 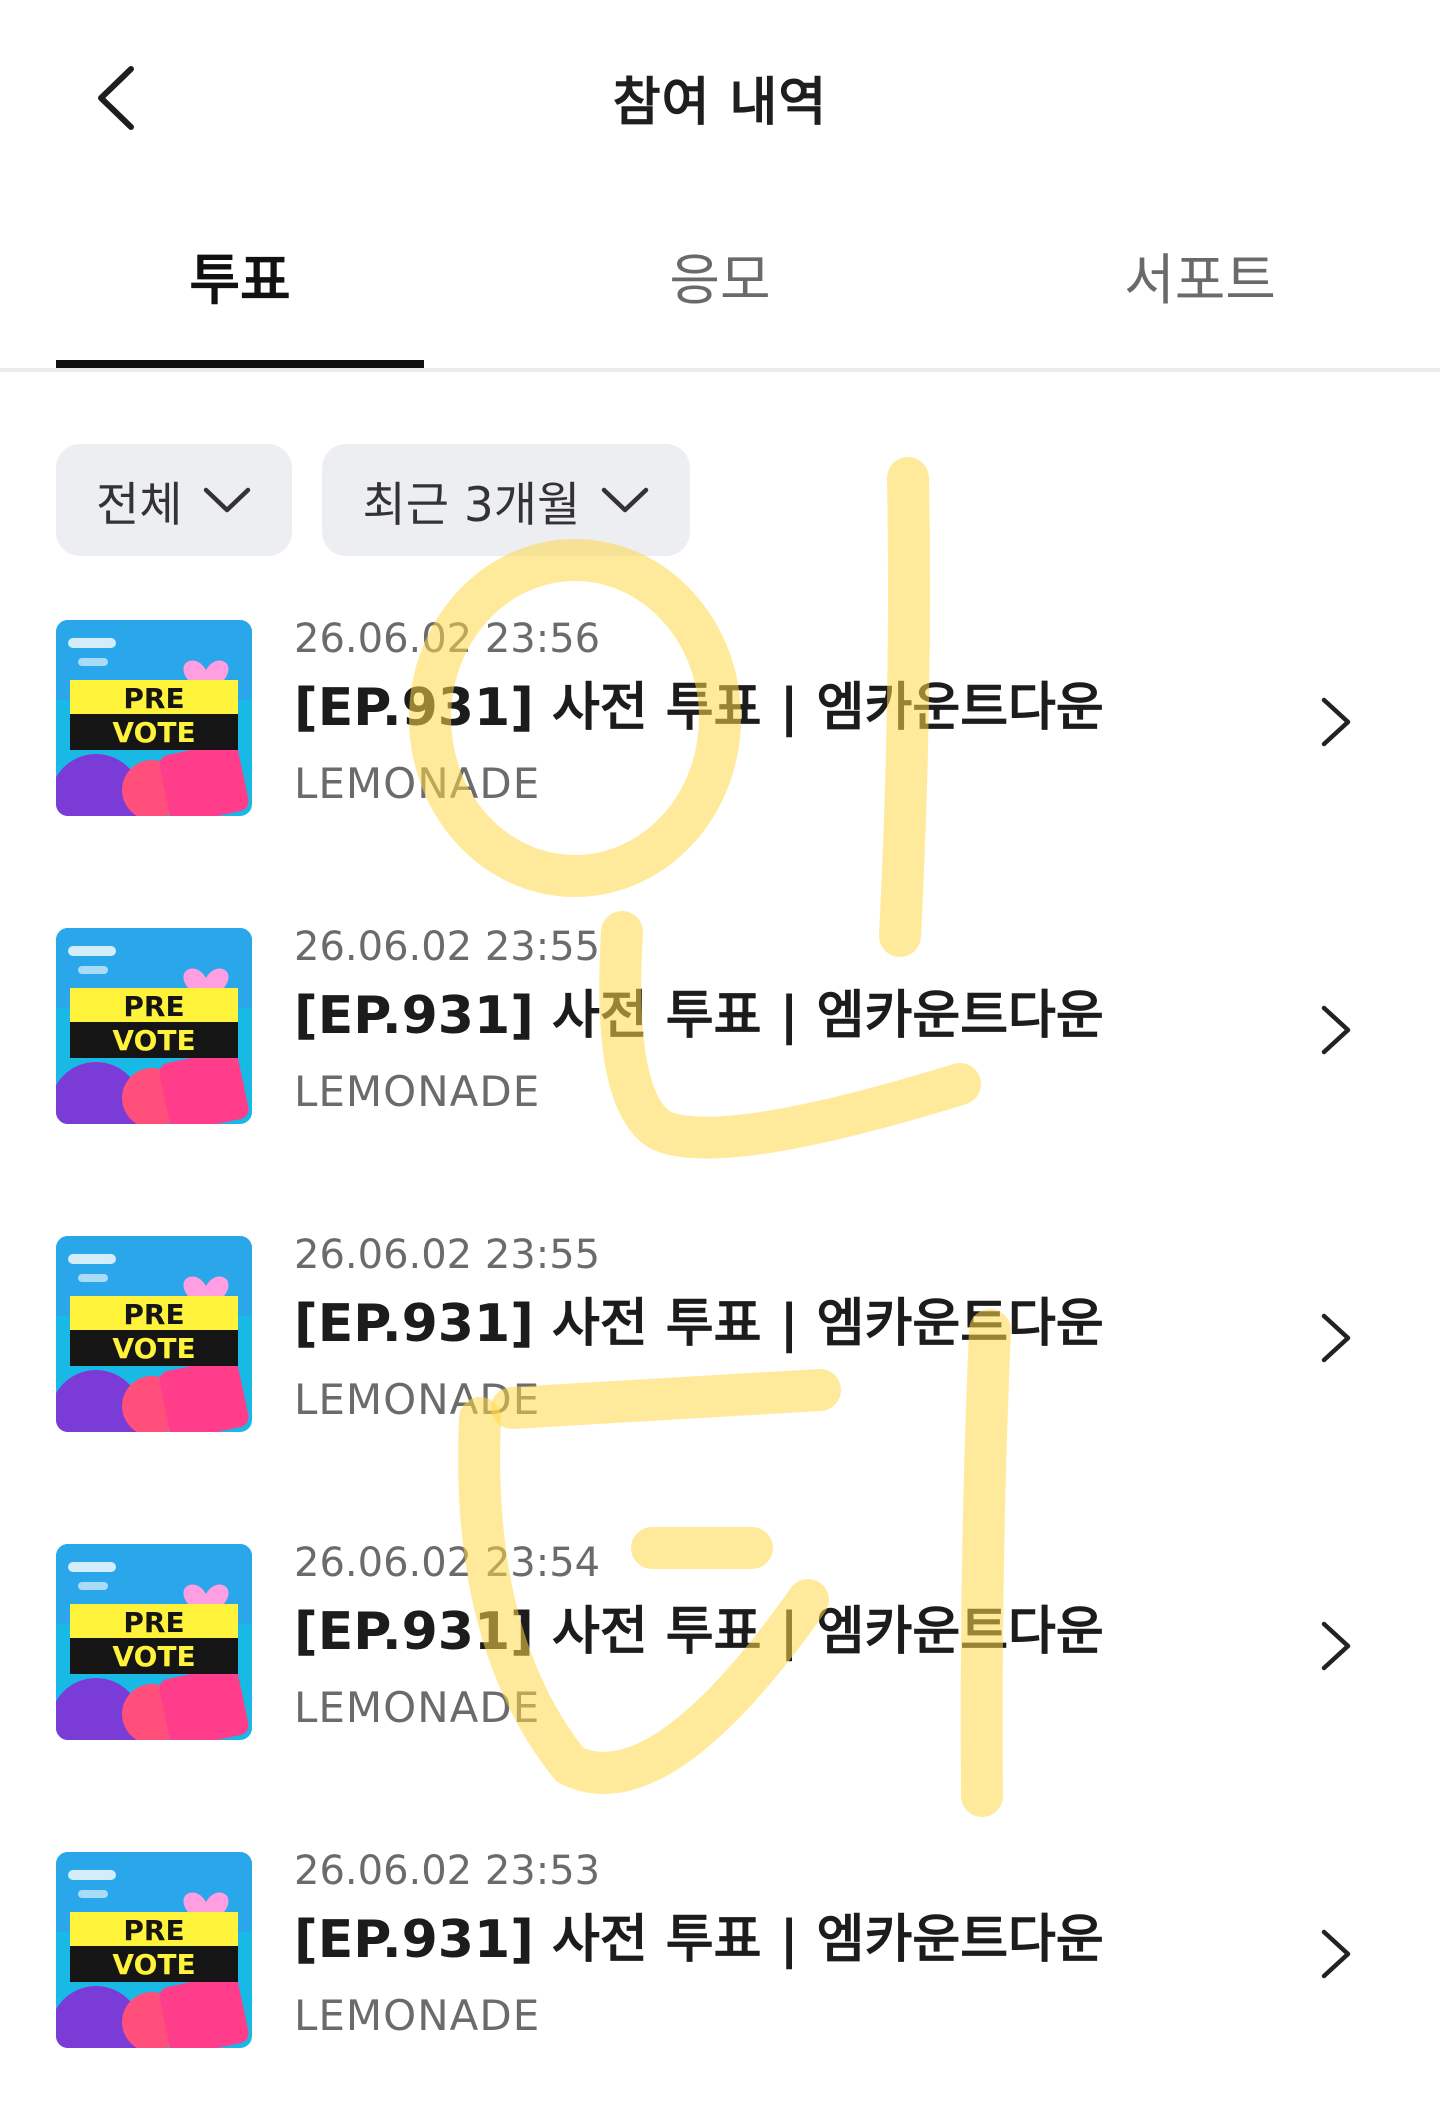 What do you see at coordinates (447, 1871) in the screenshot?
I see `list-item-date: 26.06.02 23:53` at bounding box center [447, 1871].